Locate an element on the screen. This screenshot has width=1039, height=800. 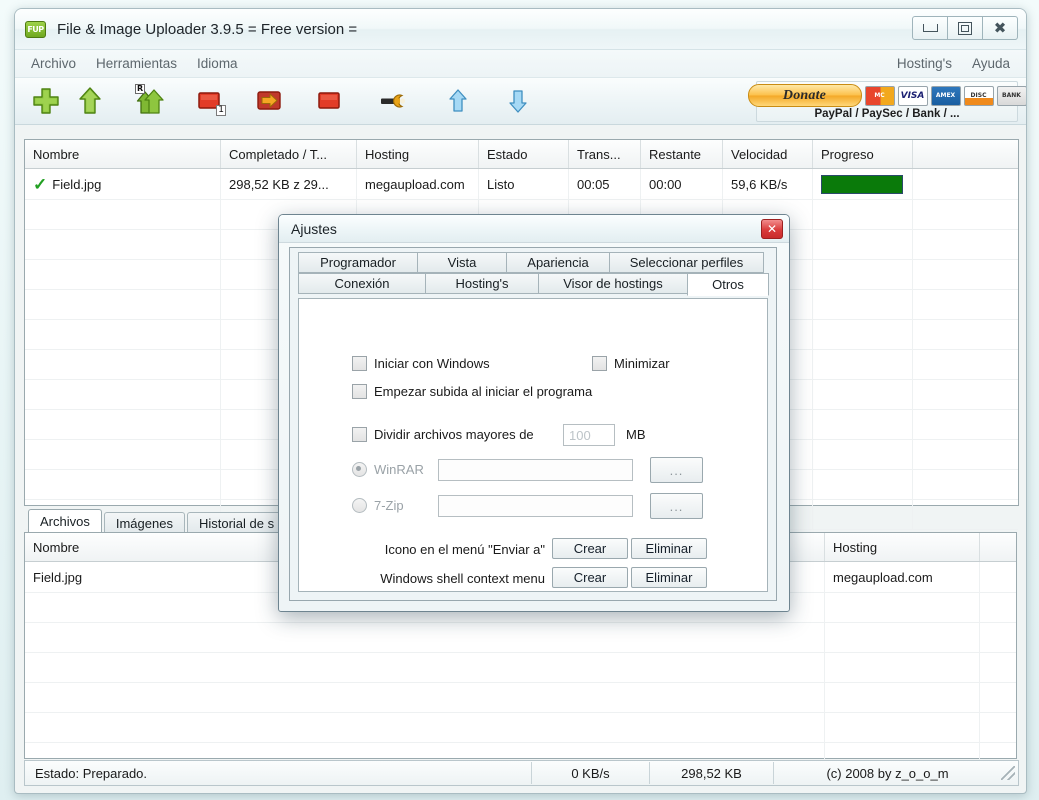
menu-item-idioma: Idioma is located at coordinates (217, 63).